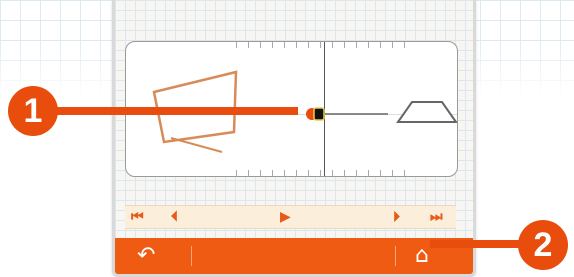 The width and height of the screenshot is (574, 277). What do you see at coordinates (543, 245) in the screenshot?
I see `callout-two: 2` at bounding box center [543, 245].